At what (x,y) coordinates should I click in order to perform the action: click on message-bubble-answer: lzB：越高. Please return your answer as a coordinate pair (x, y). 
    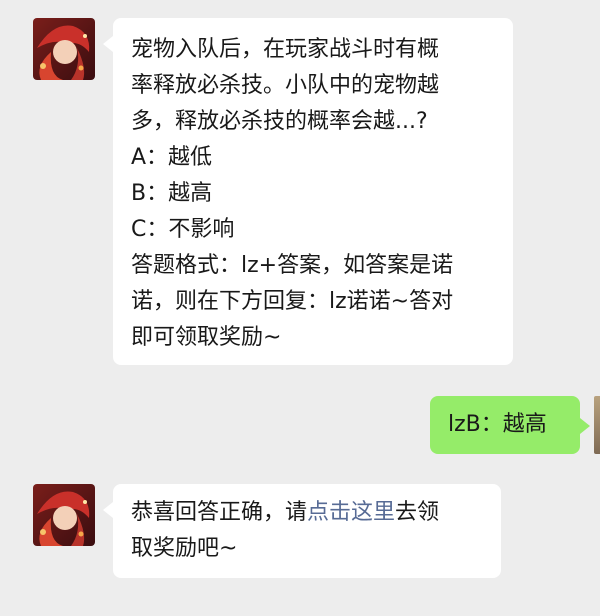
    Looking at the image, I should click on (510, 425).